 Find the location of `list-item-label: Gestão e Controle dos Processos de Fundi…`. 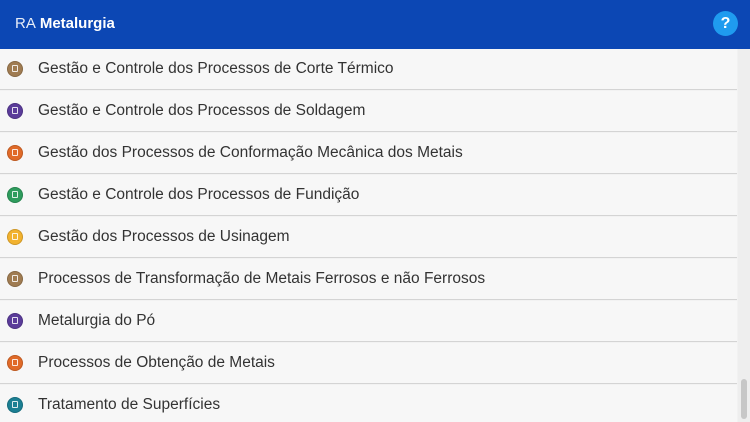

list-item-label: Gestão e Controle dos Processos de Fundi… is located at coordinates (199, 194).